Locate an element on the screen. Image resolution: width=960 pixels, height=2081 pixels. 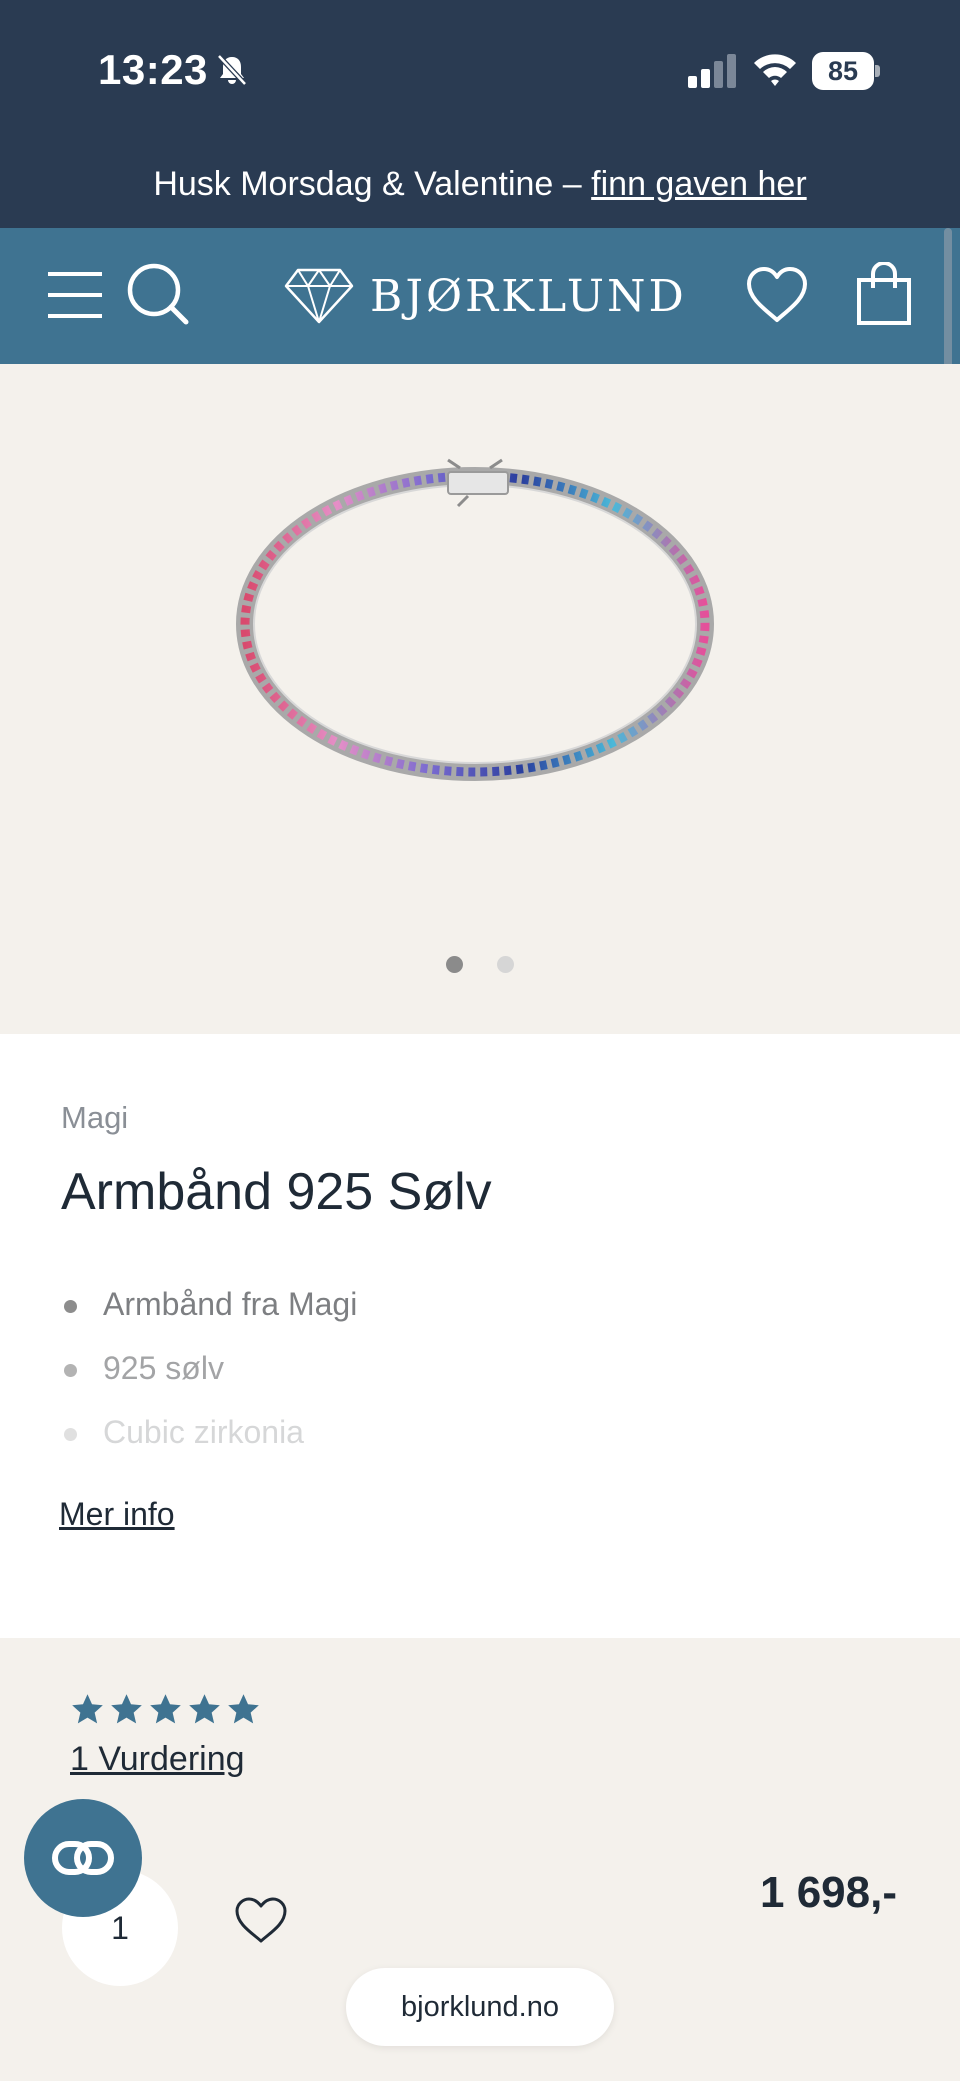
shopping-bag-icon is located at coordinates (884, 294).